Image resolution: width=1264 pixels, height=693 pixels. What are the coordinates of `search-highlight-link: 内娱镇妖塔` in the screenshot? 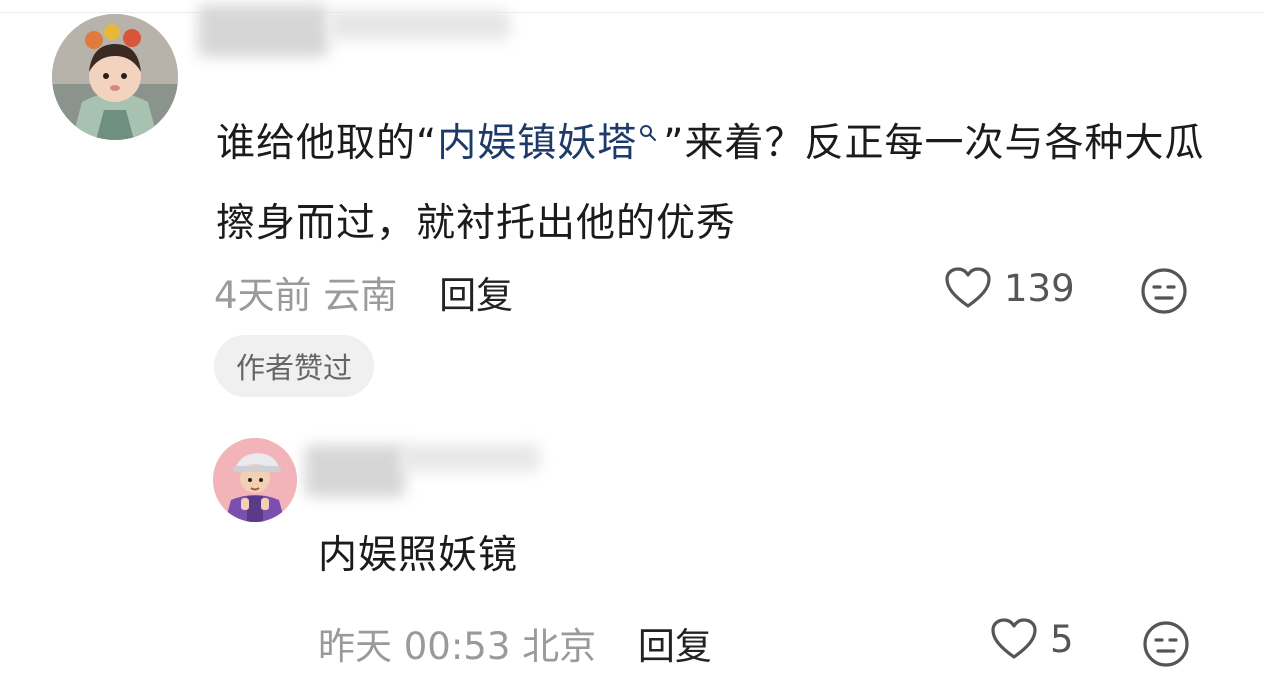 It's located at (550, 143).